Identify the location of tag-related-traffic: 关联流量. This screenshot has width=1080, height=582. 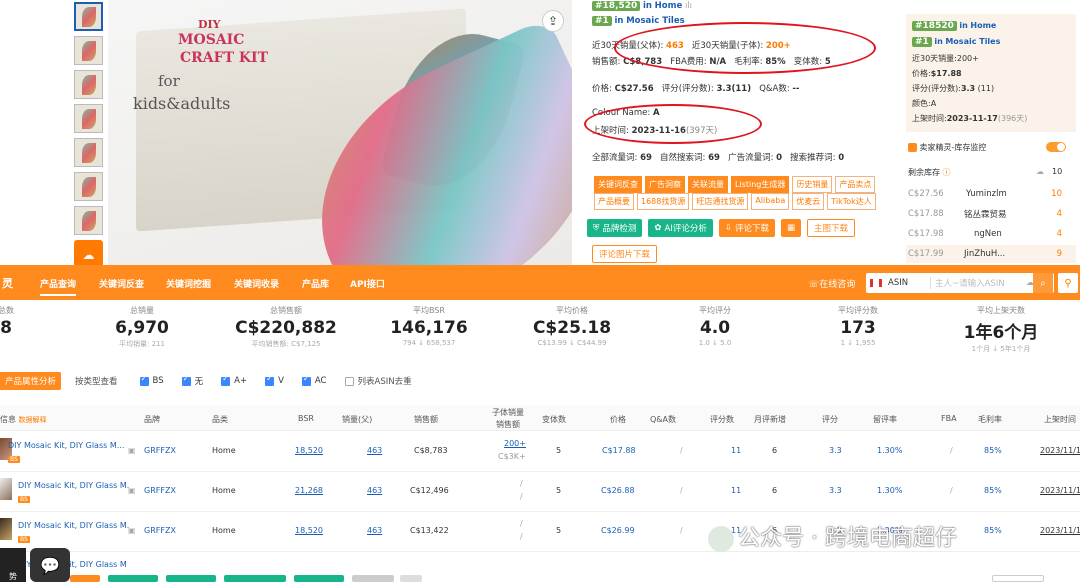
(708, 184).